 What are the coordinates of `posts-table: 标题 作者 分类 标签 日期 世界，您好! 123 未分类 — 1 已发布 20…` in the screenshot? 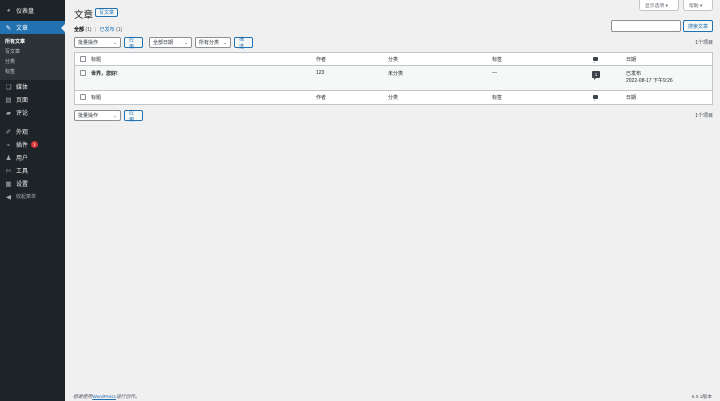 It's located at (393, 78).